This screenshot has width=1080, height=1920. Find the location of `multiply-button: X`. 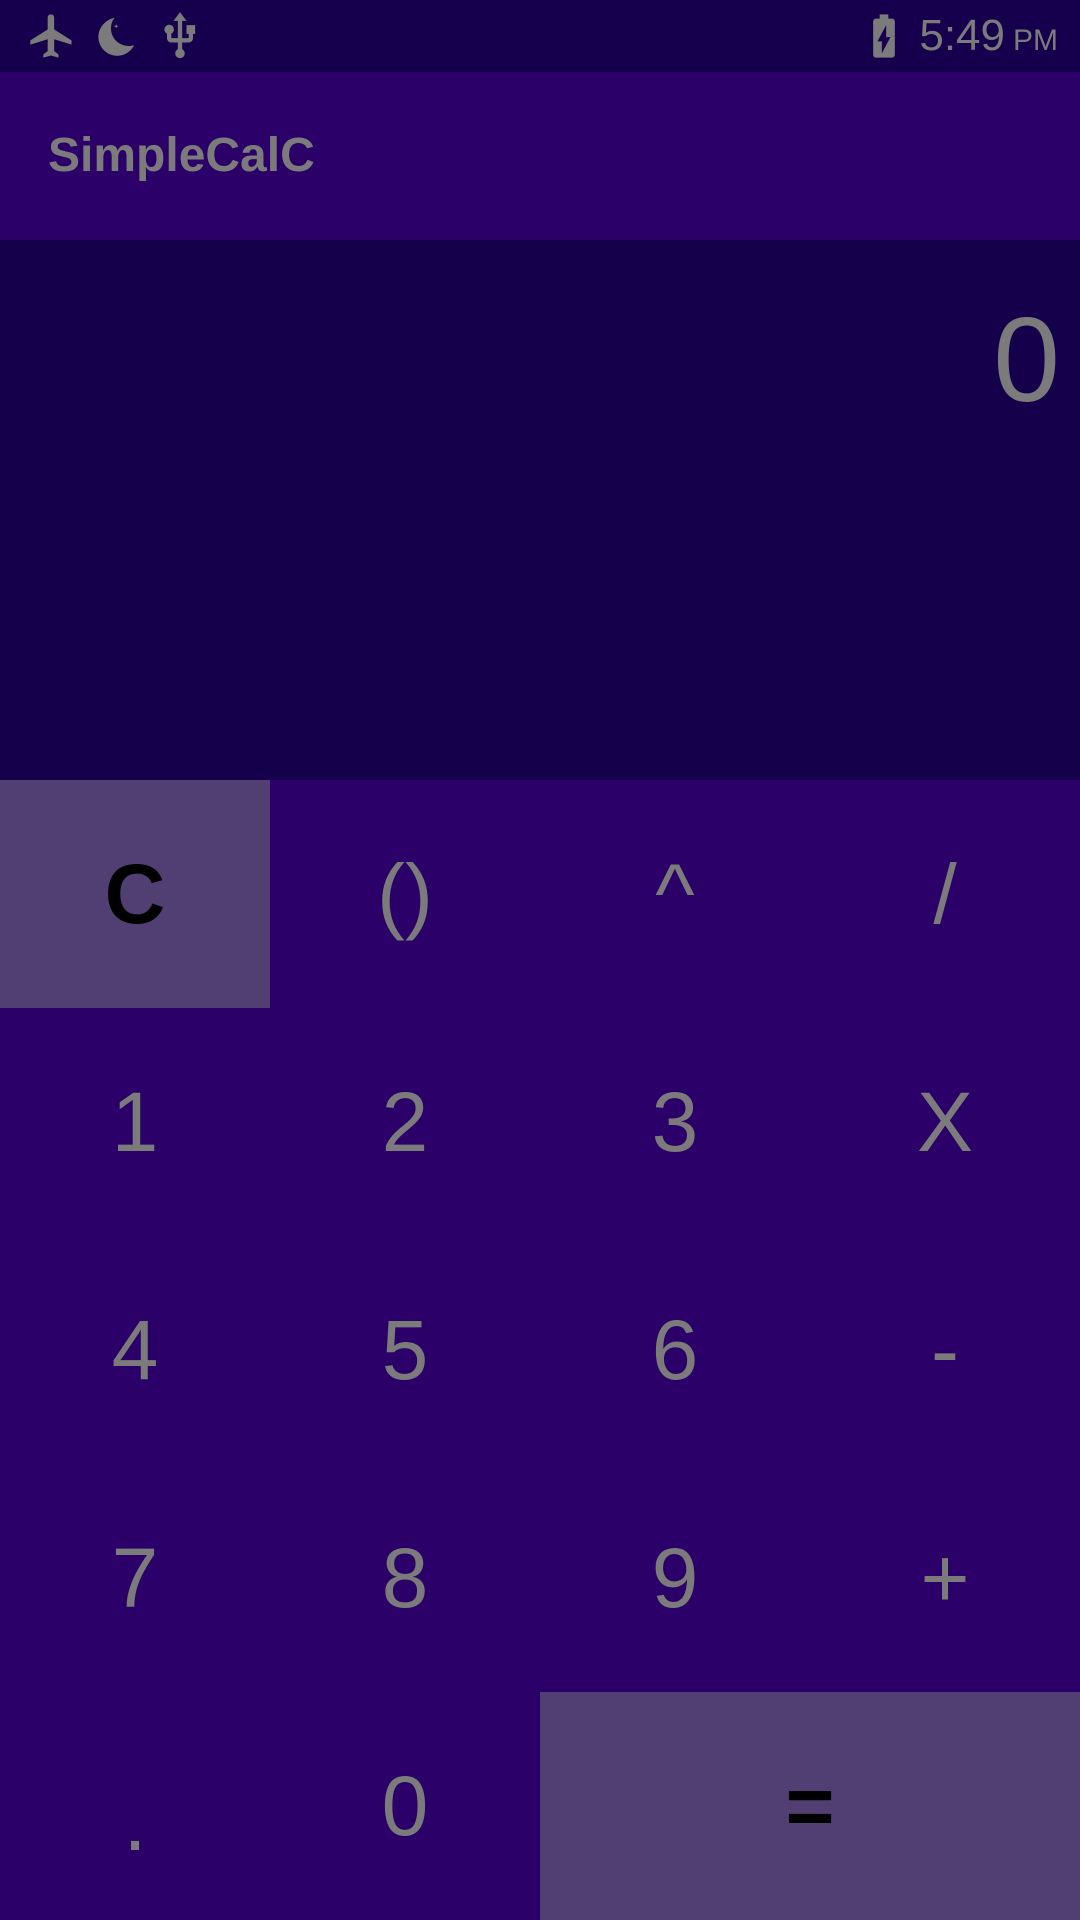

multiply-button: X is located at coordinates (945, 1122).